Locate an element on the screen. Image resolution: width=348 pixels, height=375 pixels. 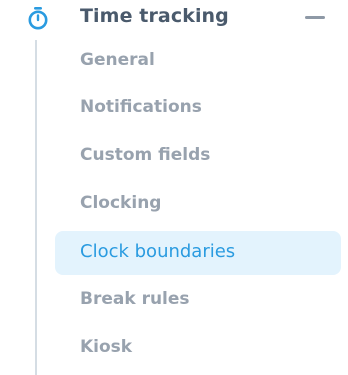
section-title: Time tracking is located at coordinates (154, 16).